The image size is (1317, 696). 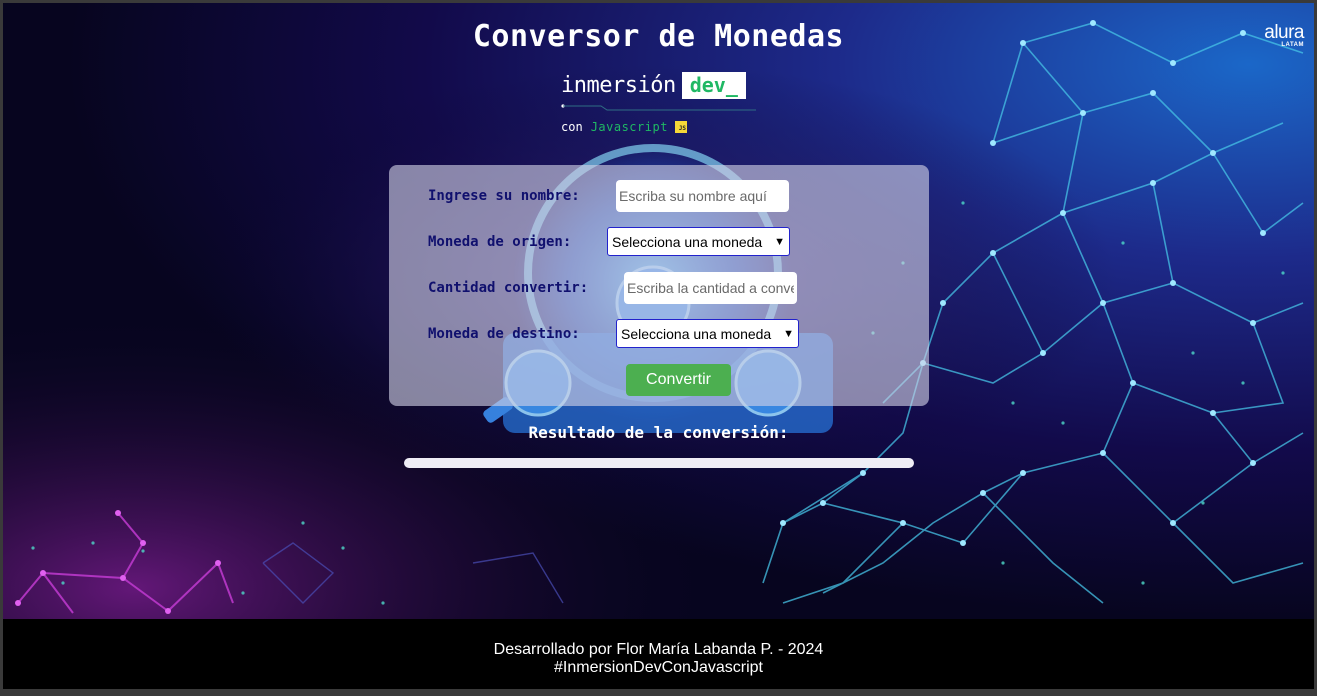 What do you see at coordinates (680, 127) in the screenshot?
I see `js-badge: JS` at bounding box center [680, 127].